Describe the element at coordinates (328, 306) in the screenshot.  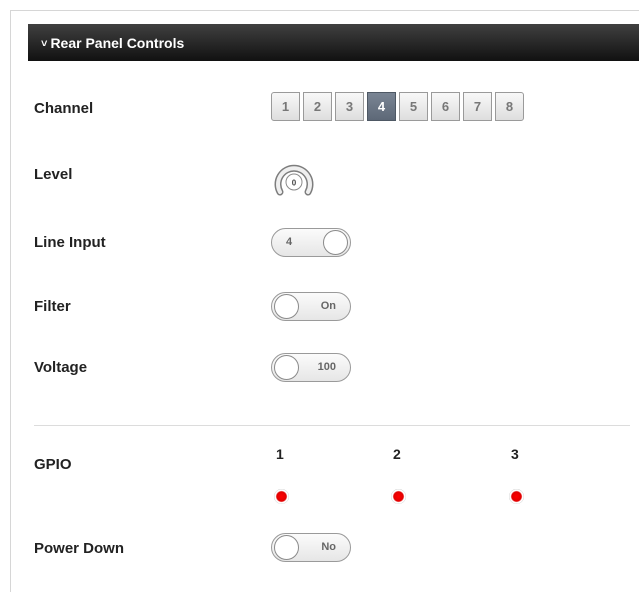
I see `filter-value: On` at that location.